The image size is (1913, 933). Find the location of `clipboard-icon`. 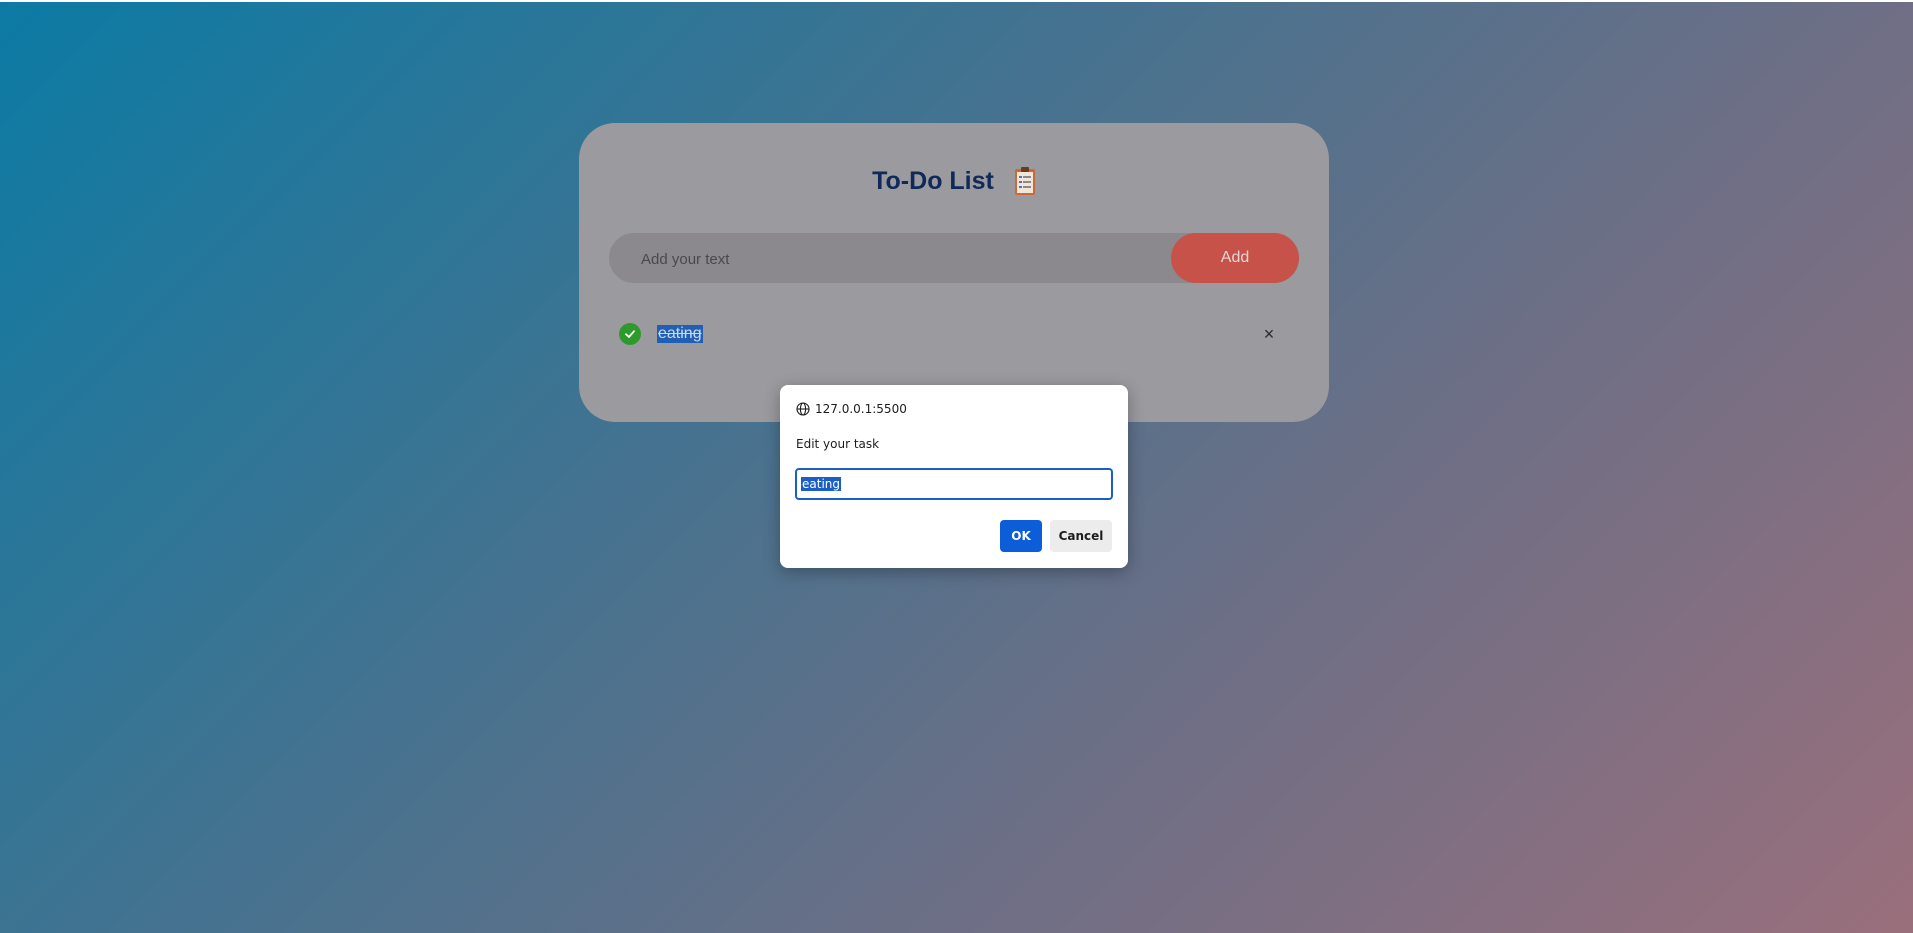

clipboard-icon is located at coordinates (1025, 181).